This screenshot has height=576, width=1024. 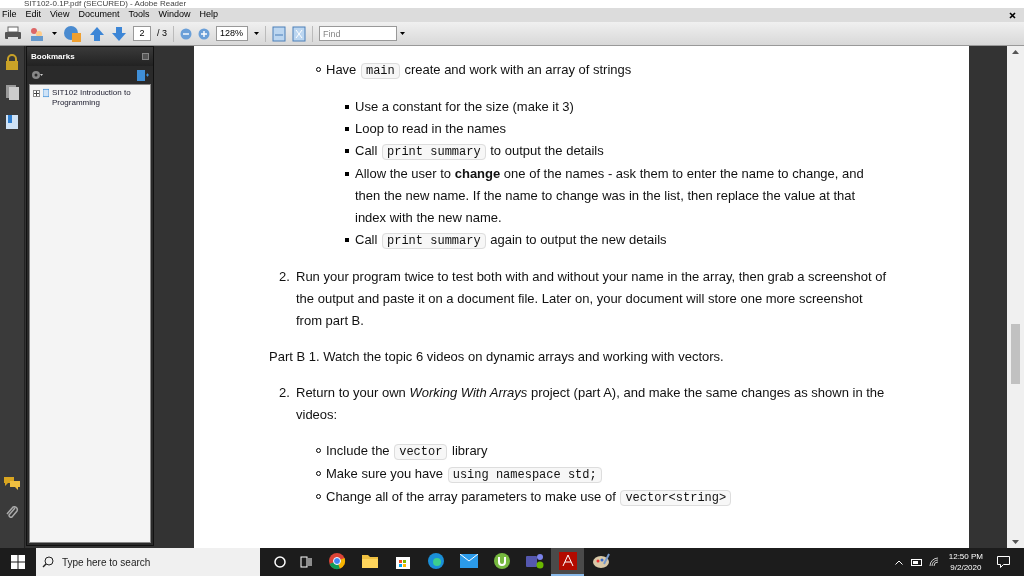 What do you see at coordinates (33, 15) in the screenshot?
I see `menu-item: Edit` at bounding box center [33, 15].